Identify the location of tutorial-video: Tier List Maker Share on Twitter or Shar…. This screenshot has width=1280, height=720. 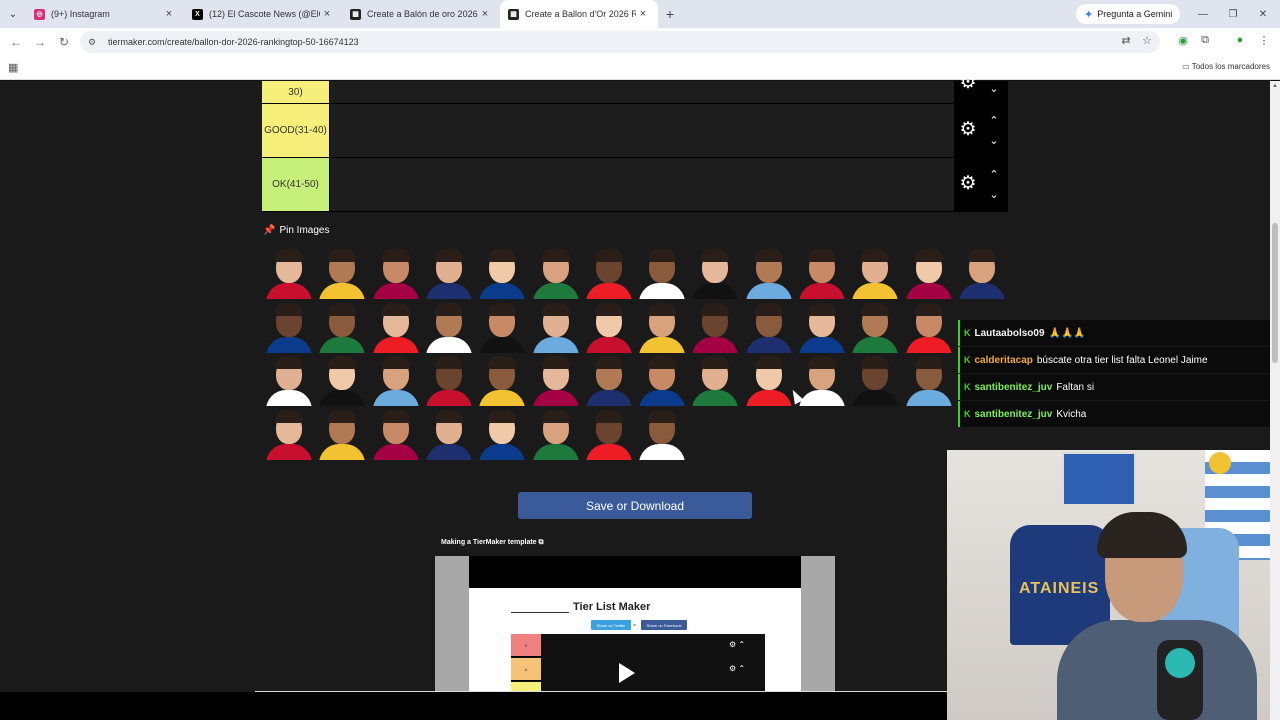
(635, 624).